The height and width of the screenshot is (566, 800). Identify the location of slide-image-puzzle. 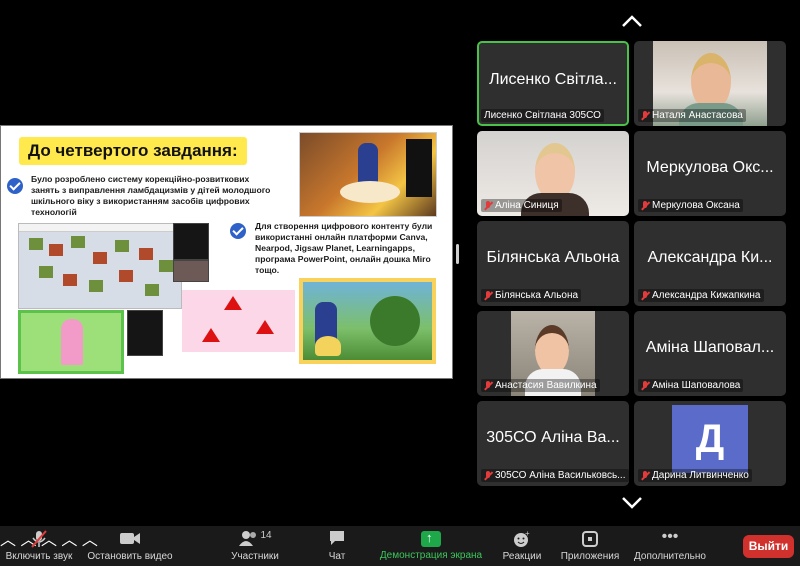
(100, 266).